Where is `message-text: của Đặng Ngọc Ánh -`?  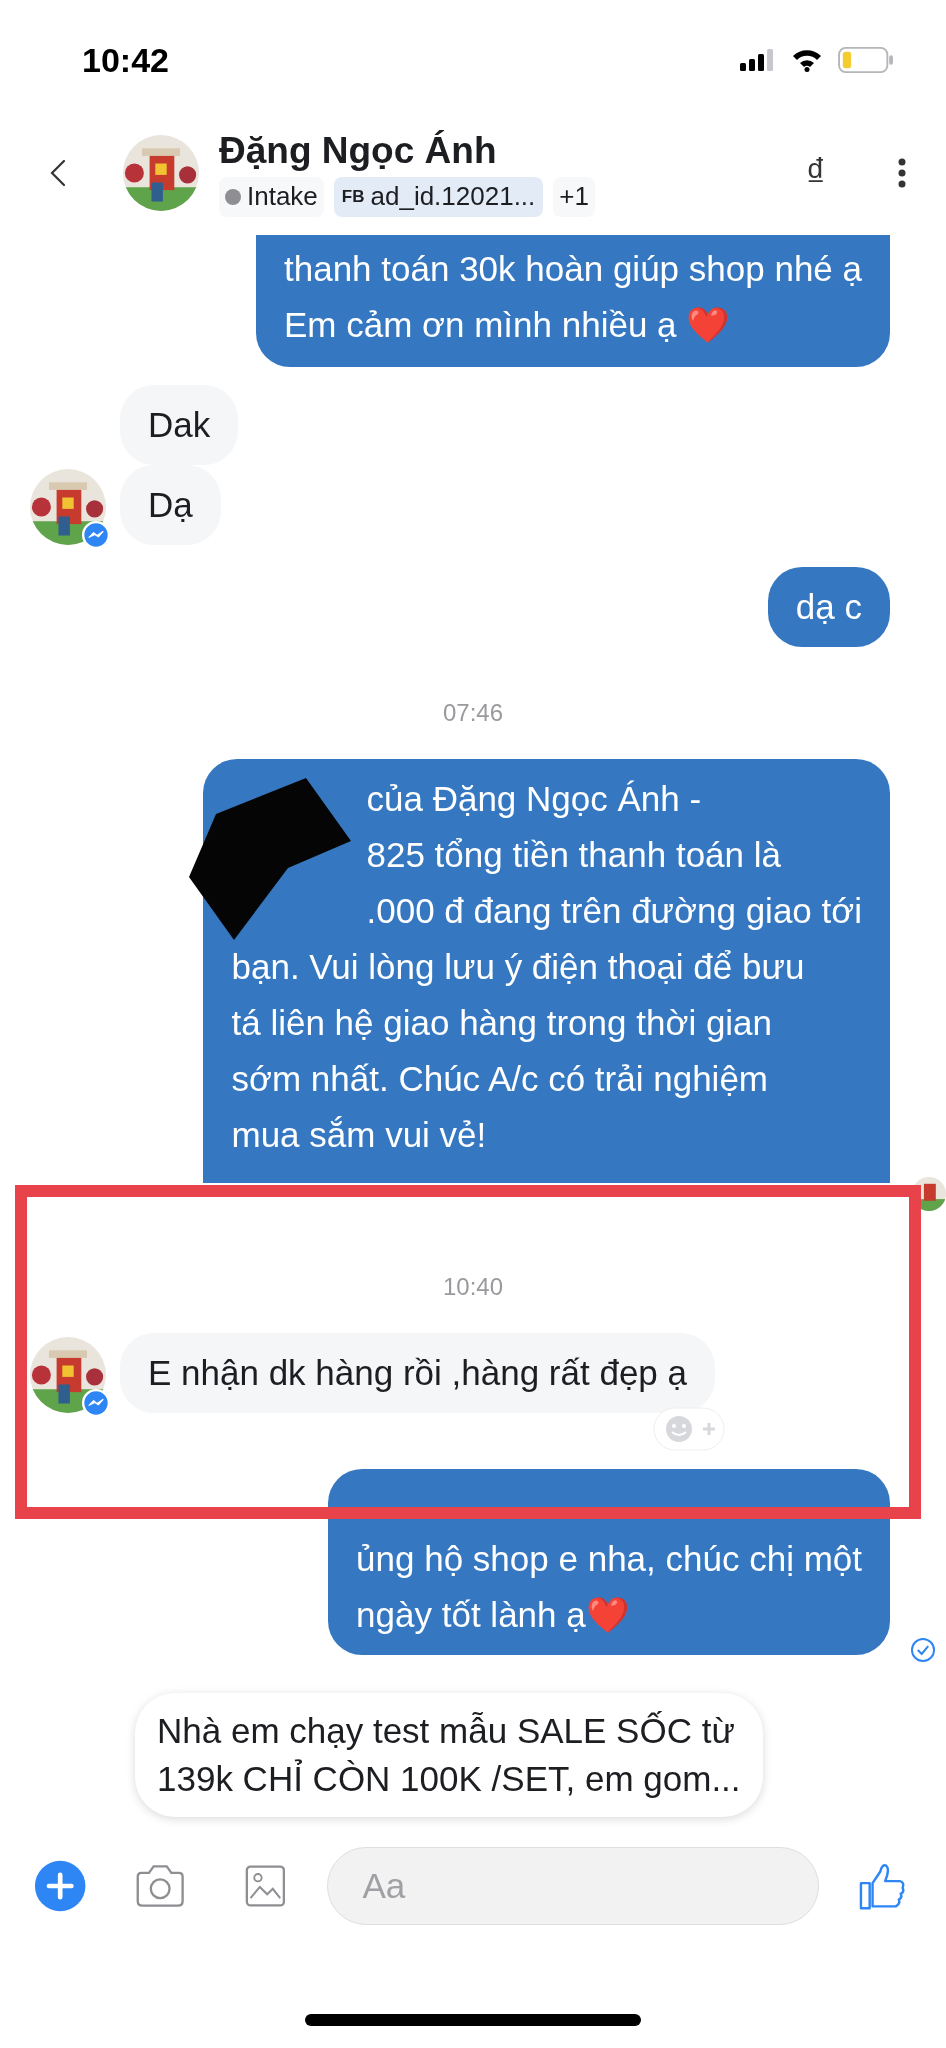 message-text: của Đặng Ngọc Ánh - is located at coordinates (534, 799).